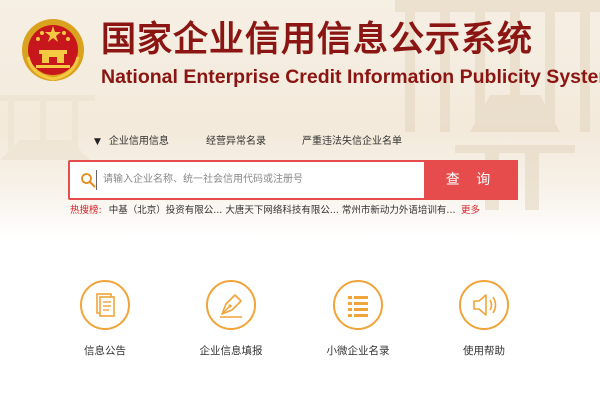 The height and width of the screenshot is (400, 600). I want to click on search-icon, so click(88, 180).